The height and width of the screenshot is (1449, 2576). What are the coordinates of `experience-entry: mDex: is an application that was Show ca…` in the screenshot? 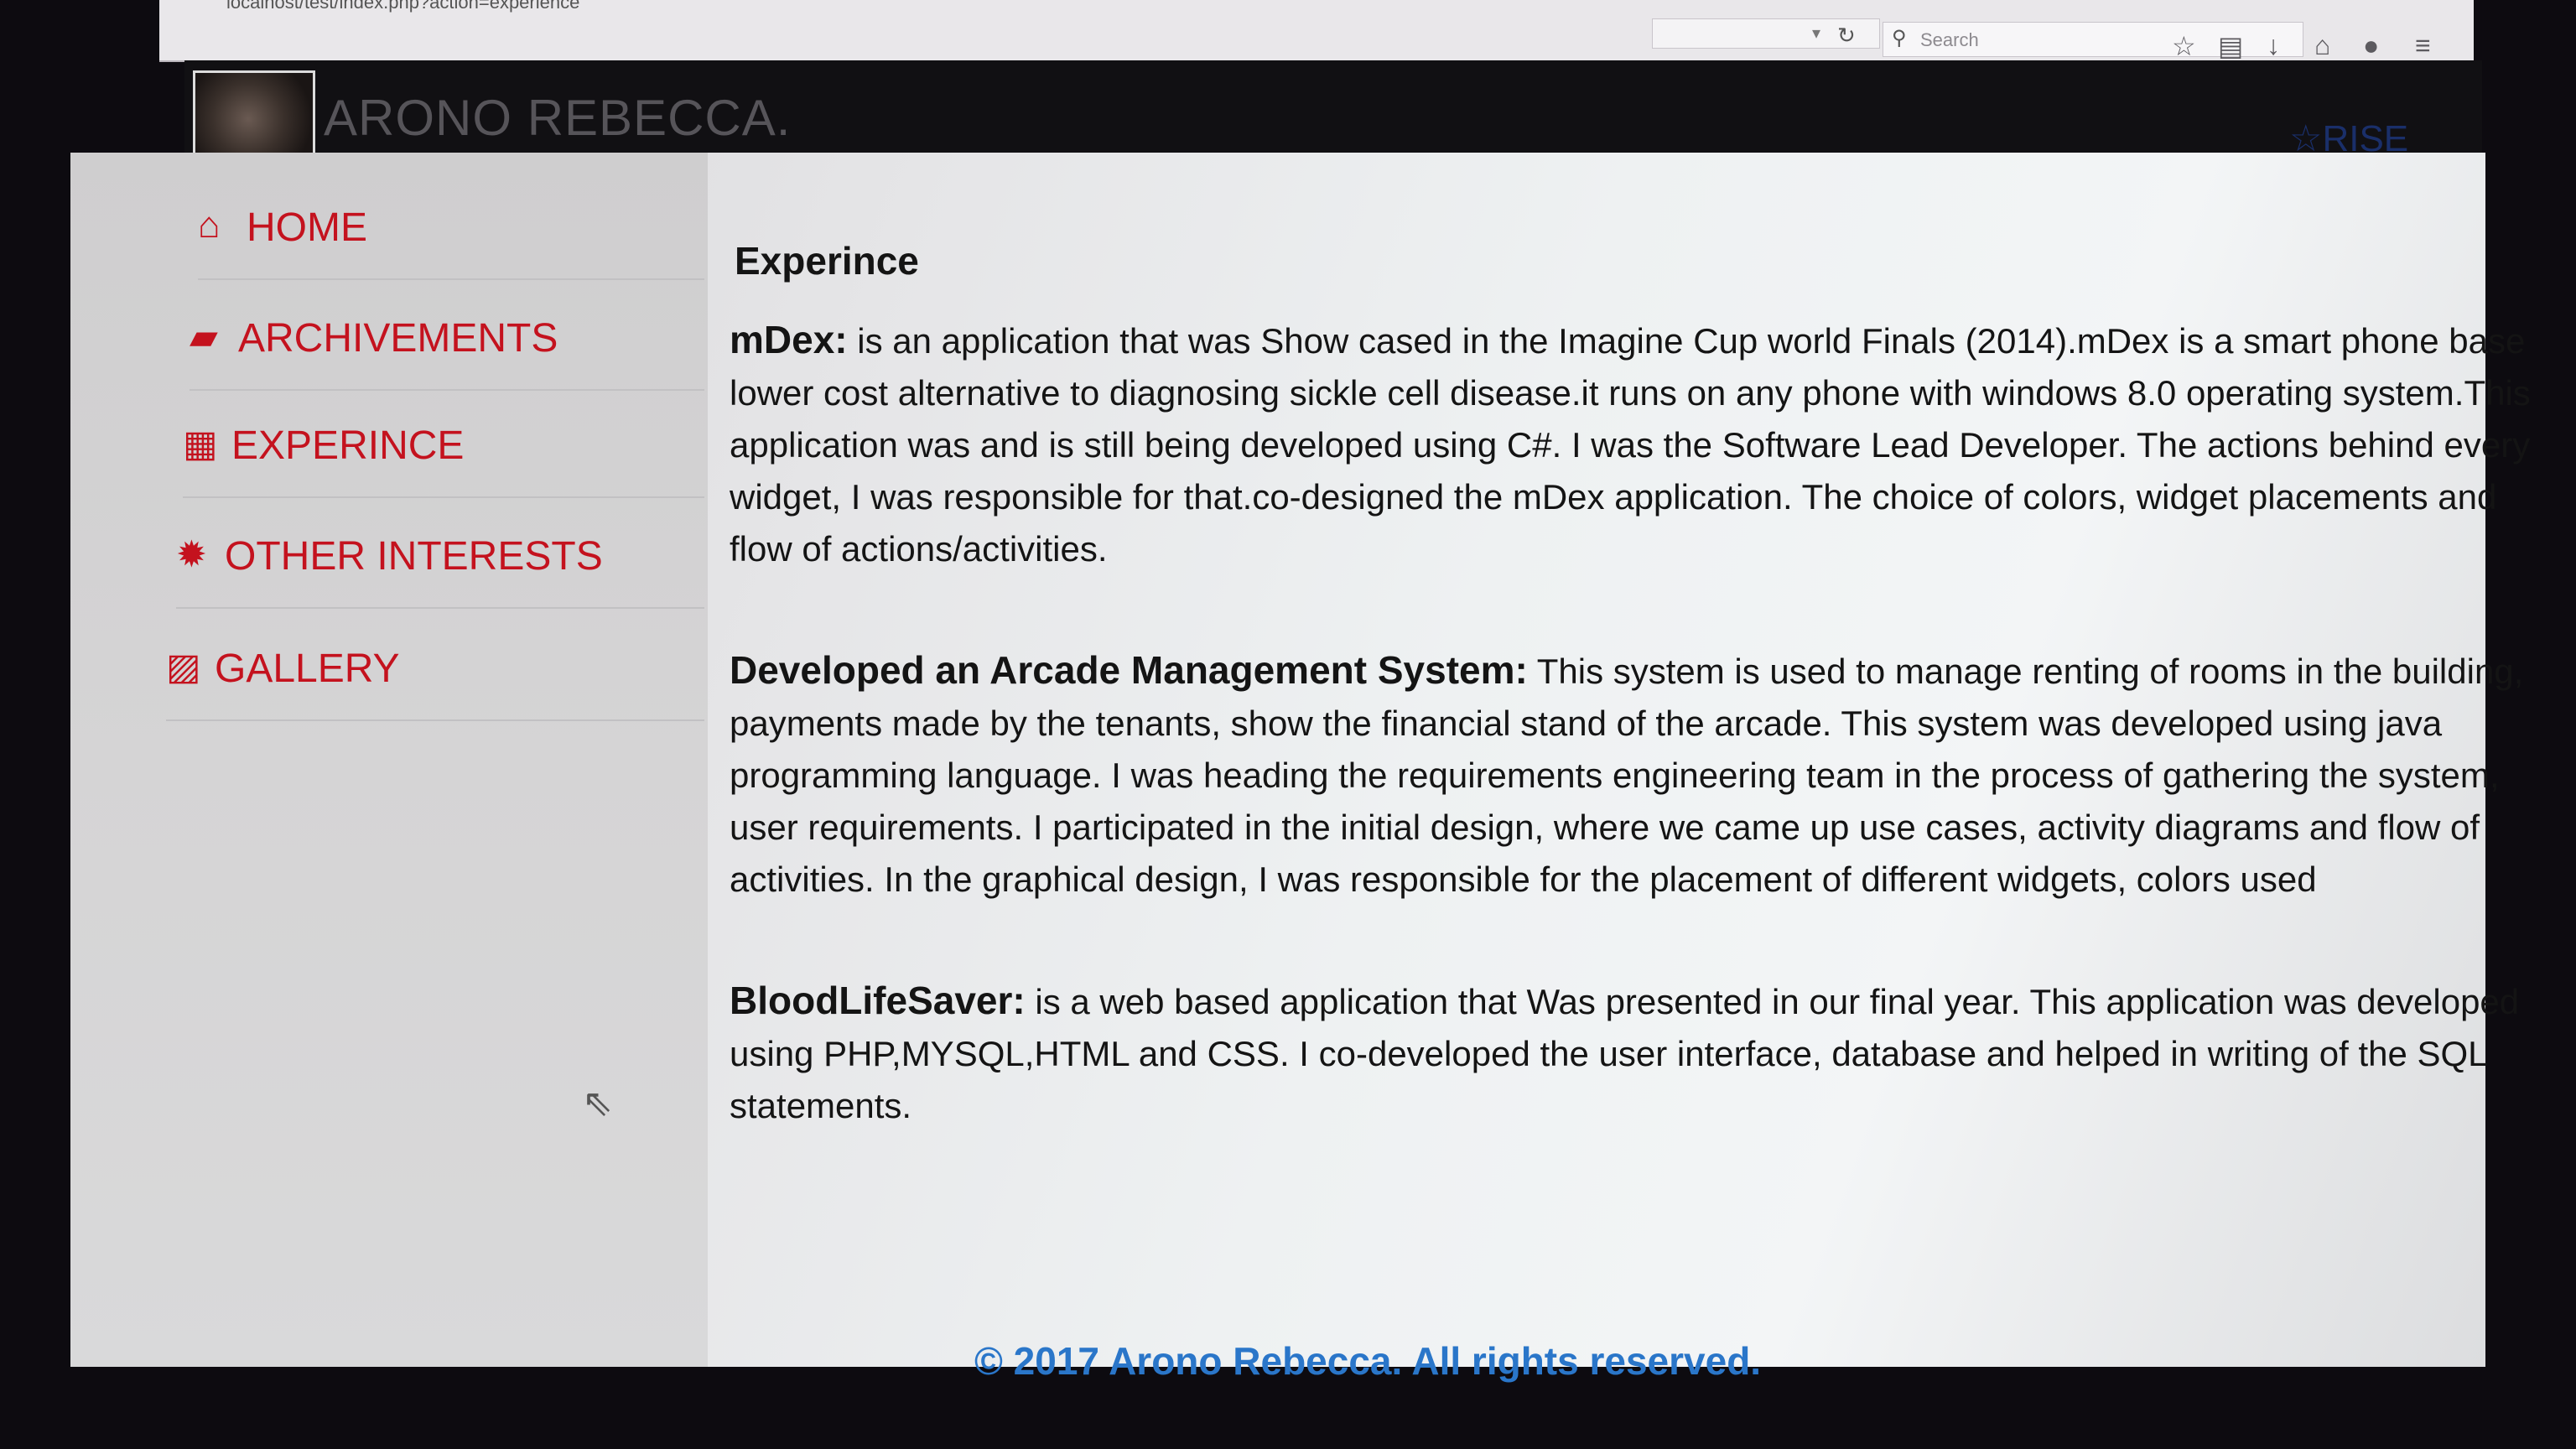 It's located at (1631, 444).